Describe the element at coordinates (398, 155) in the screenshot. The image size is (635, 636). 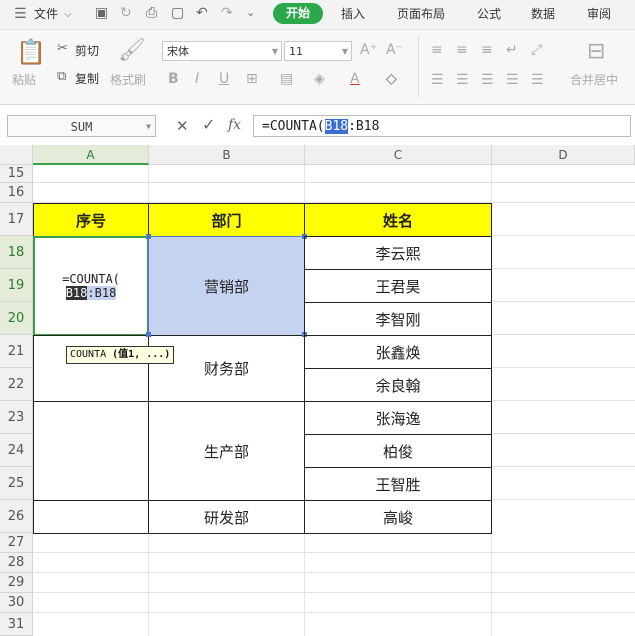
I see `column-header-c: C` at that location.